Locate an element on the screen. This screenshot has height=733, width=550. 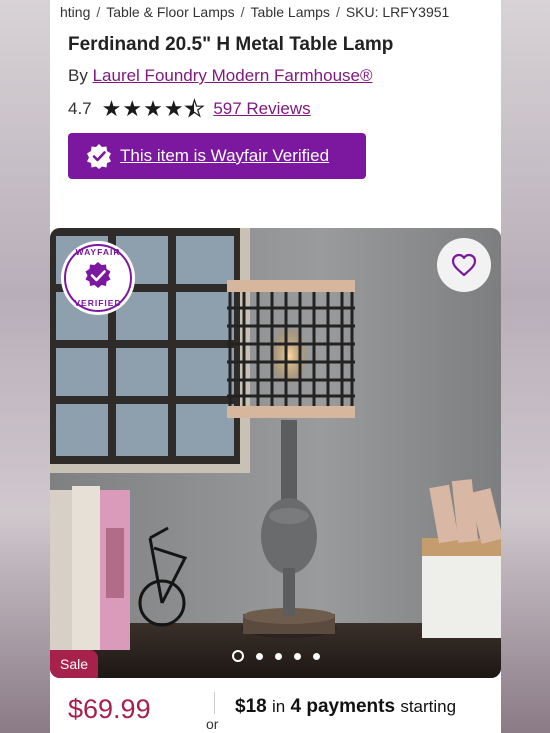
breadcrumb-item: Table & Floor Lamps is located at coordinates (170, 12).